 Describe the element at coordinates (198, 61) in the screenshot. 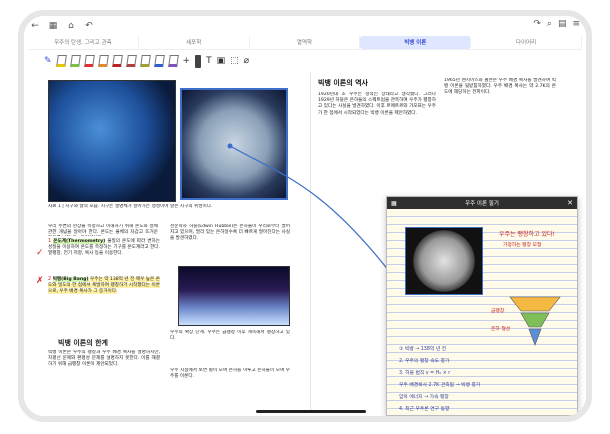

I see `eraser-icon` at that location.